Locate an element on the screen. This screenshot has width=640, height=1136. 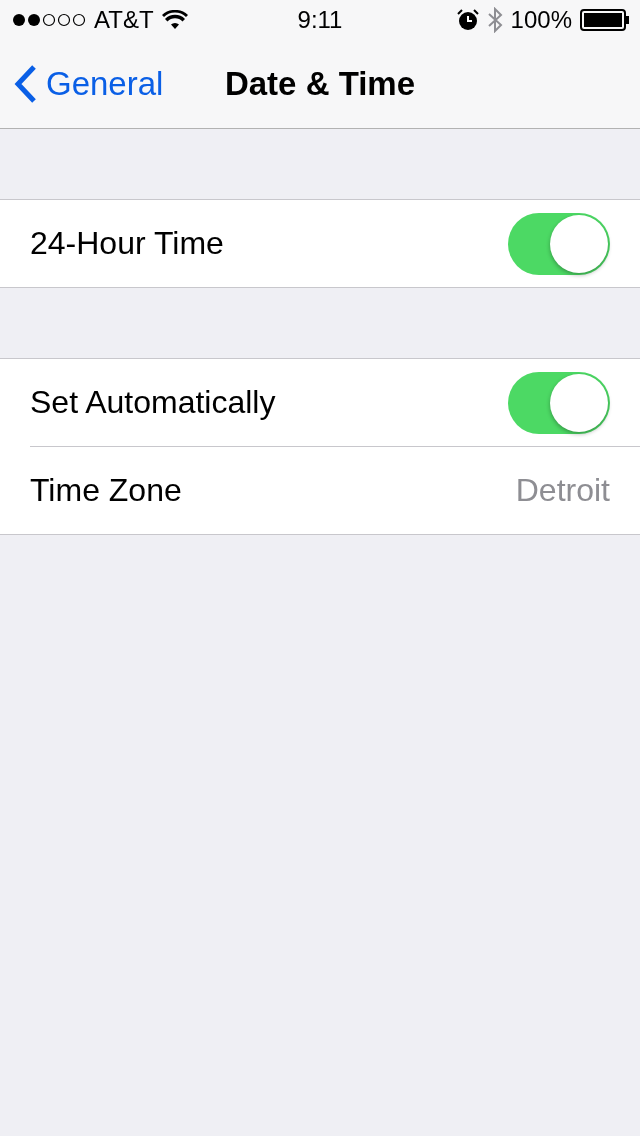
back-button: General is located at coordinates (89, 84).